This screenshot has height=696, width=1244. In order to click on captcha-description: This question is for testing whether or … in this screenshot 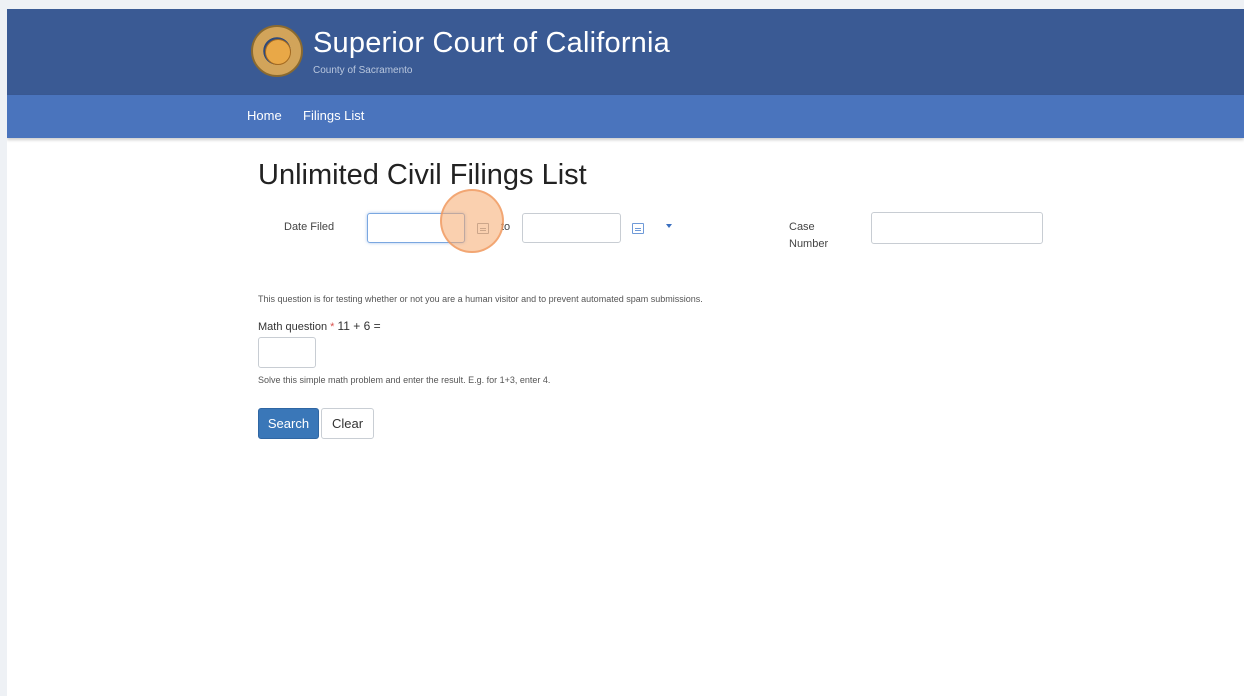, I will do `click(480, 299)`.